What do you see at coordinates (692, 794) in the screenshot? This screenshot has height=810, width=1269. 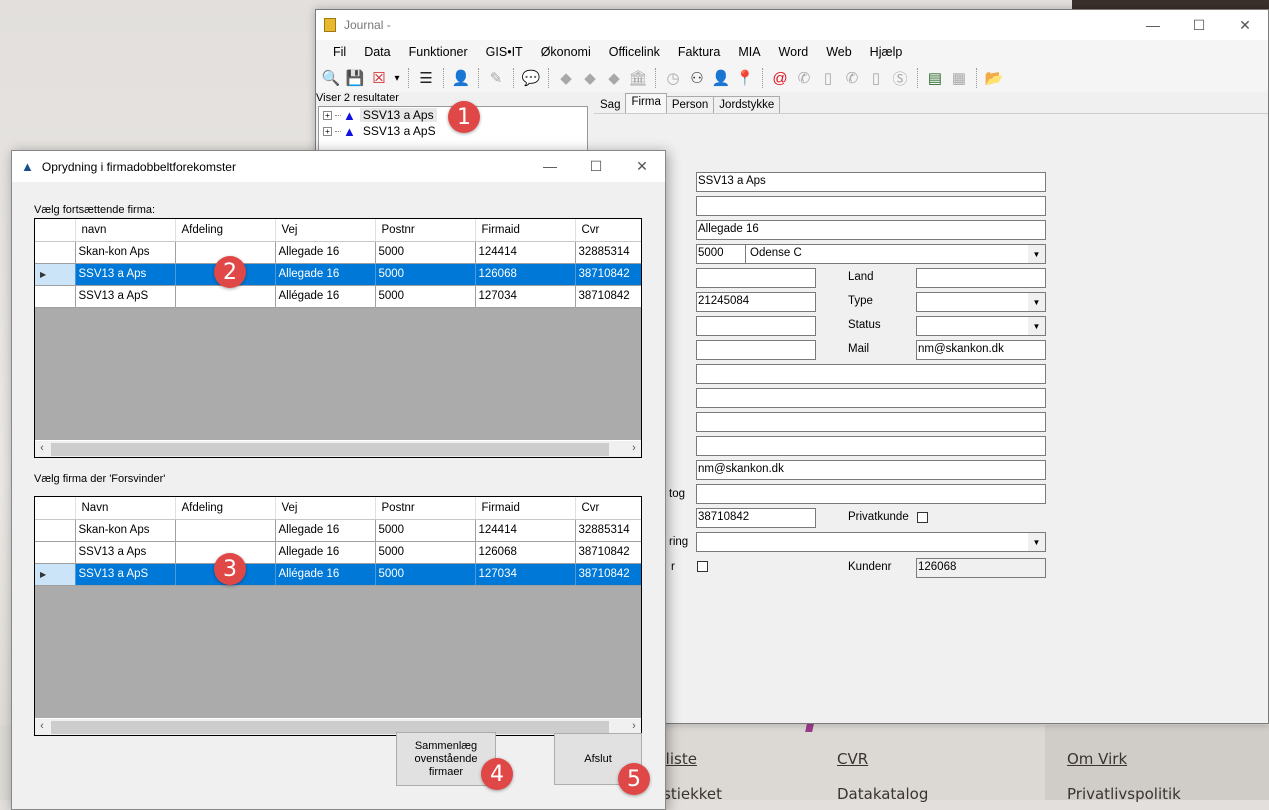 I see `footer-link-stiekket: stiekket` at bounding box center [692, 794].